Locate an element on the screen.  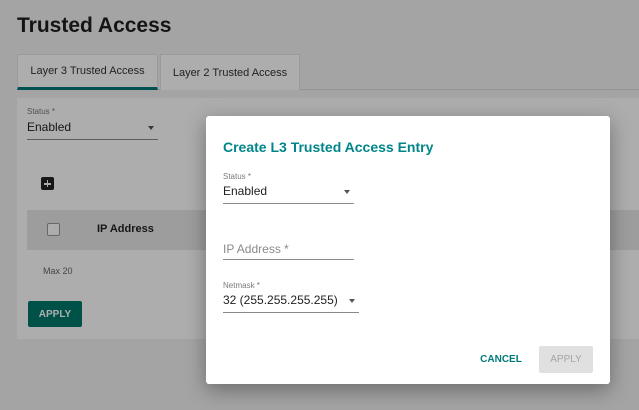
netmask-select: 32 (255.255.255.255) is located at coordinates (291, 303).